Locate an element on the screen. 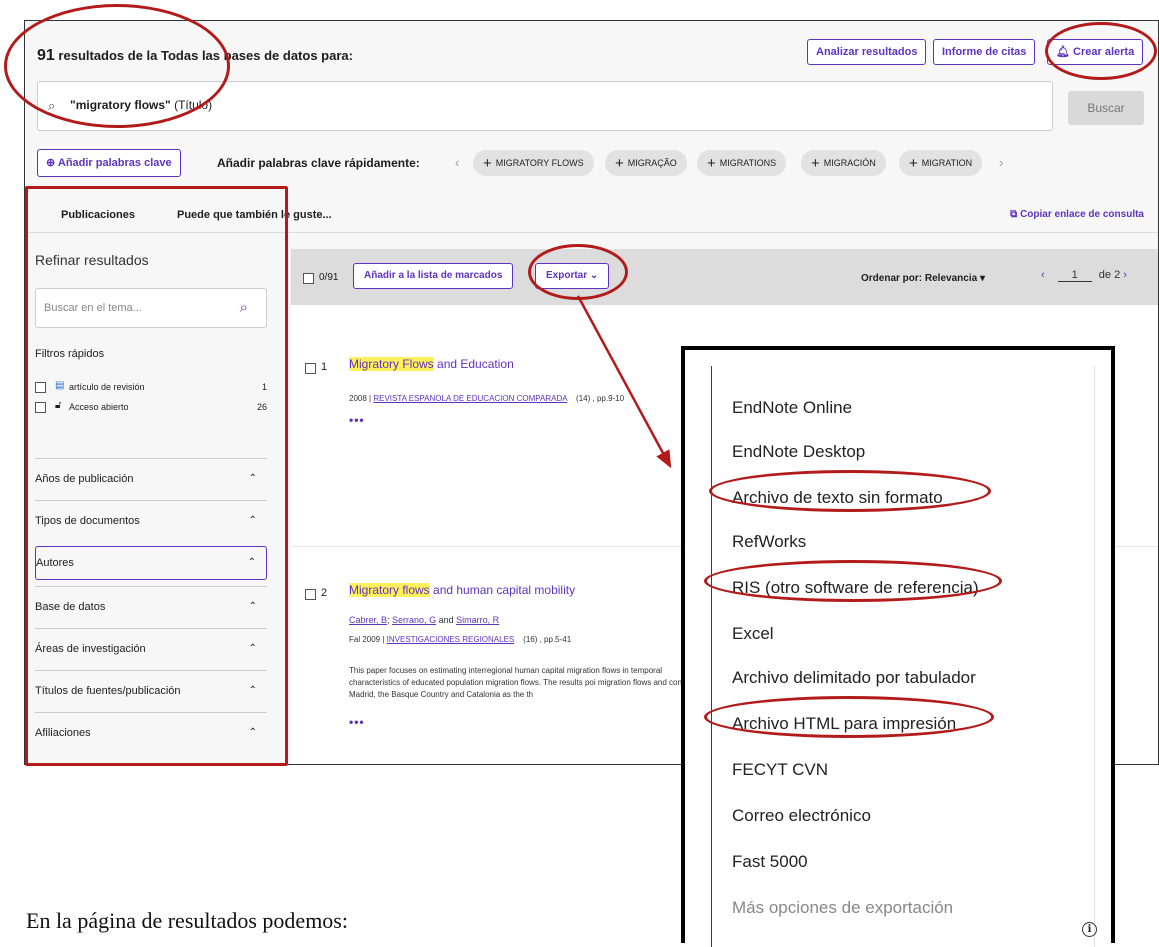 This screenshot has height=947, width=1159. export-option: FECYT CVN is located at coordinates (780, 770).